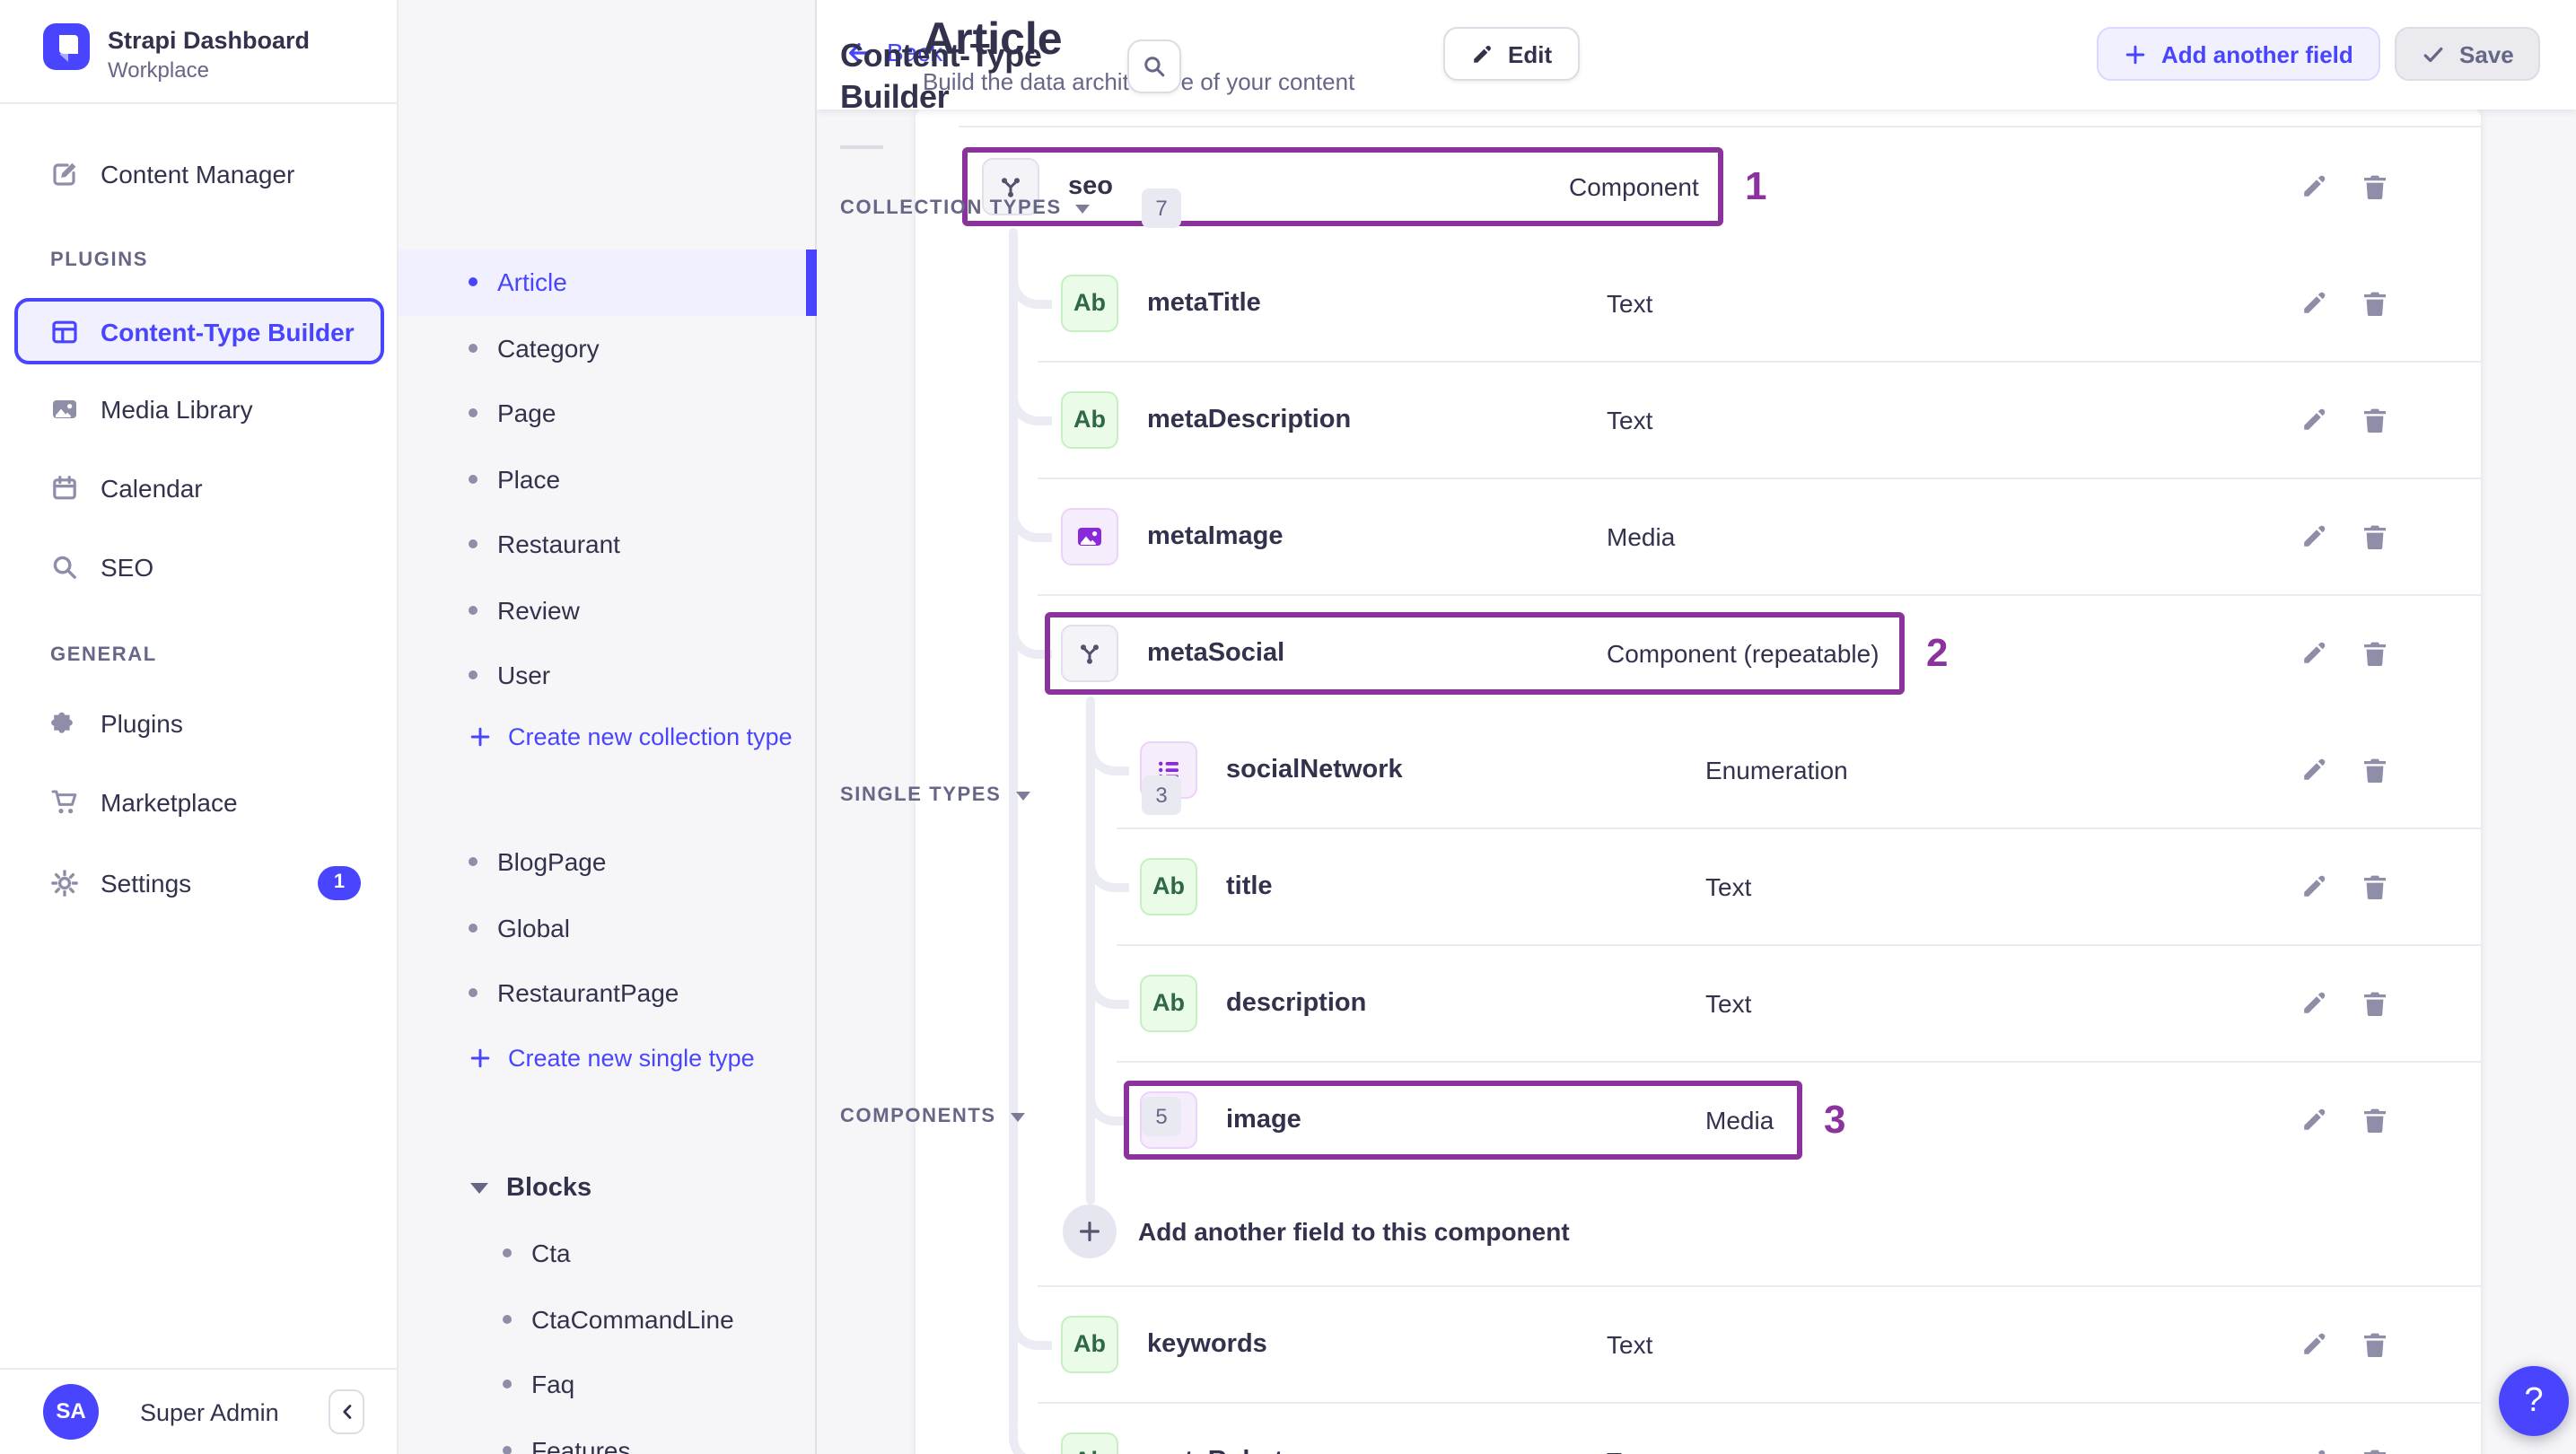  I want to click on single-type-blogpage: BlogPage, so click(608, 862).